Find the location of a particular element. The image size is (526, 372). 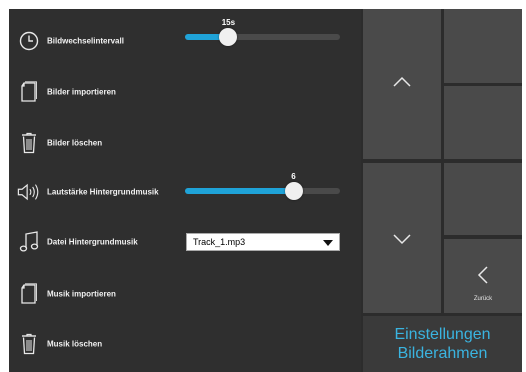

back-button: Zurück is located at coordinates (483, 276).